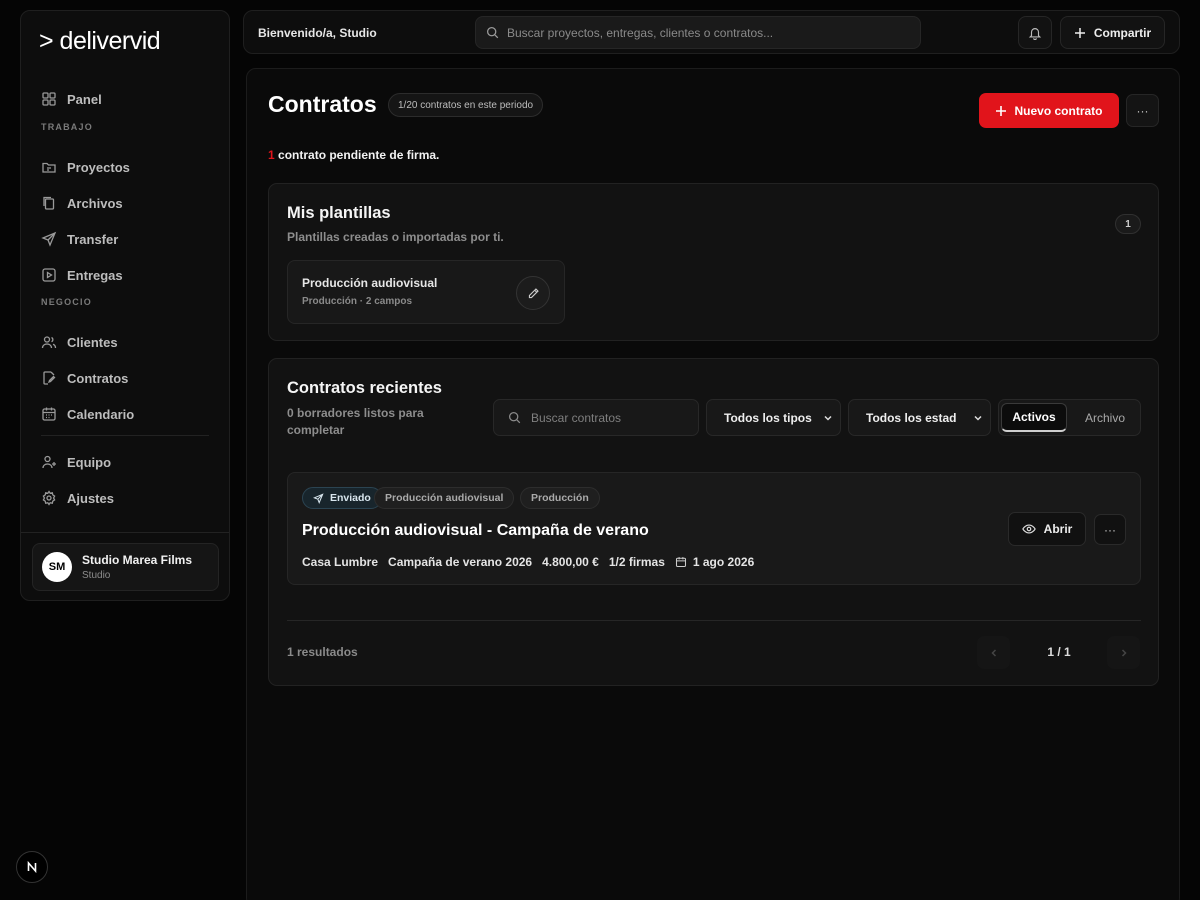  Describe the element at coordinates (357, 155) in the screenshot. I see `pending-text: contrato pendiente de firma.` at that location.